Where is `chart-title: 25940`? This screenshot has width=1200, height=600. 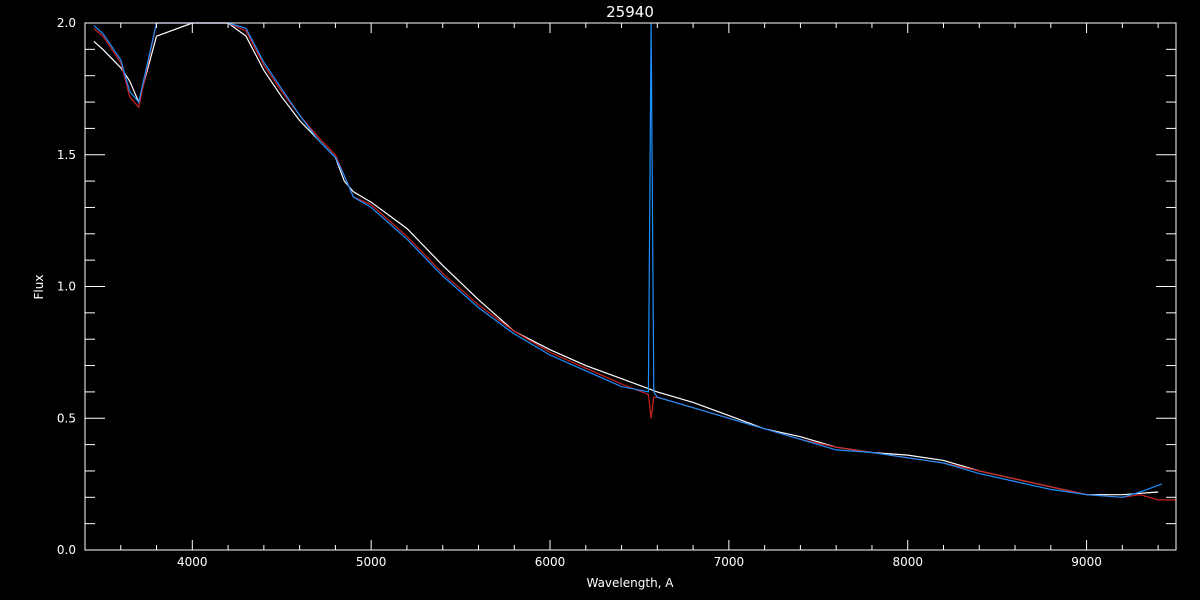
chart-title: 25940 is located at coordinates (630, 12).